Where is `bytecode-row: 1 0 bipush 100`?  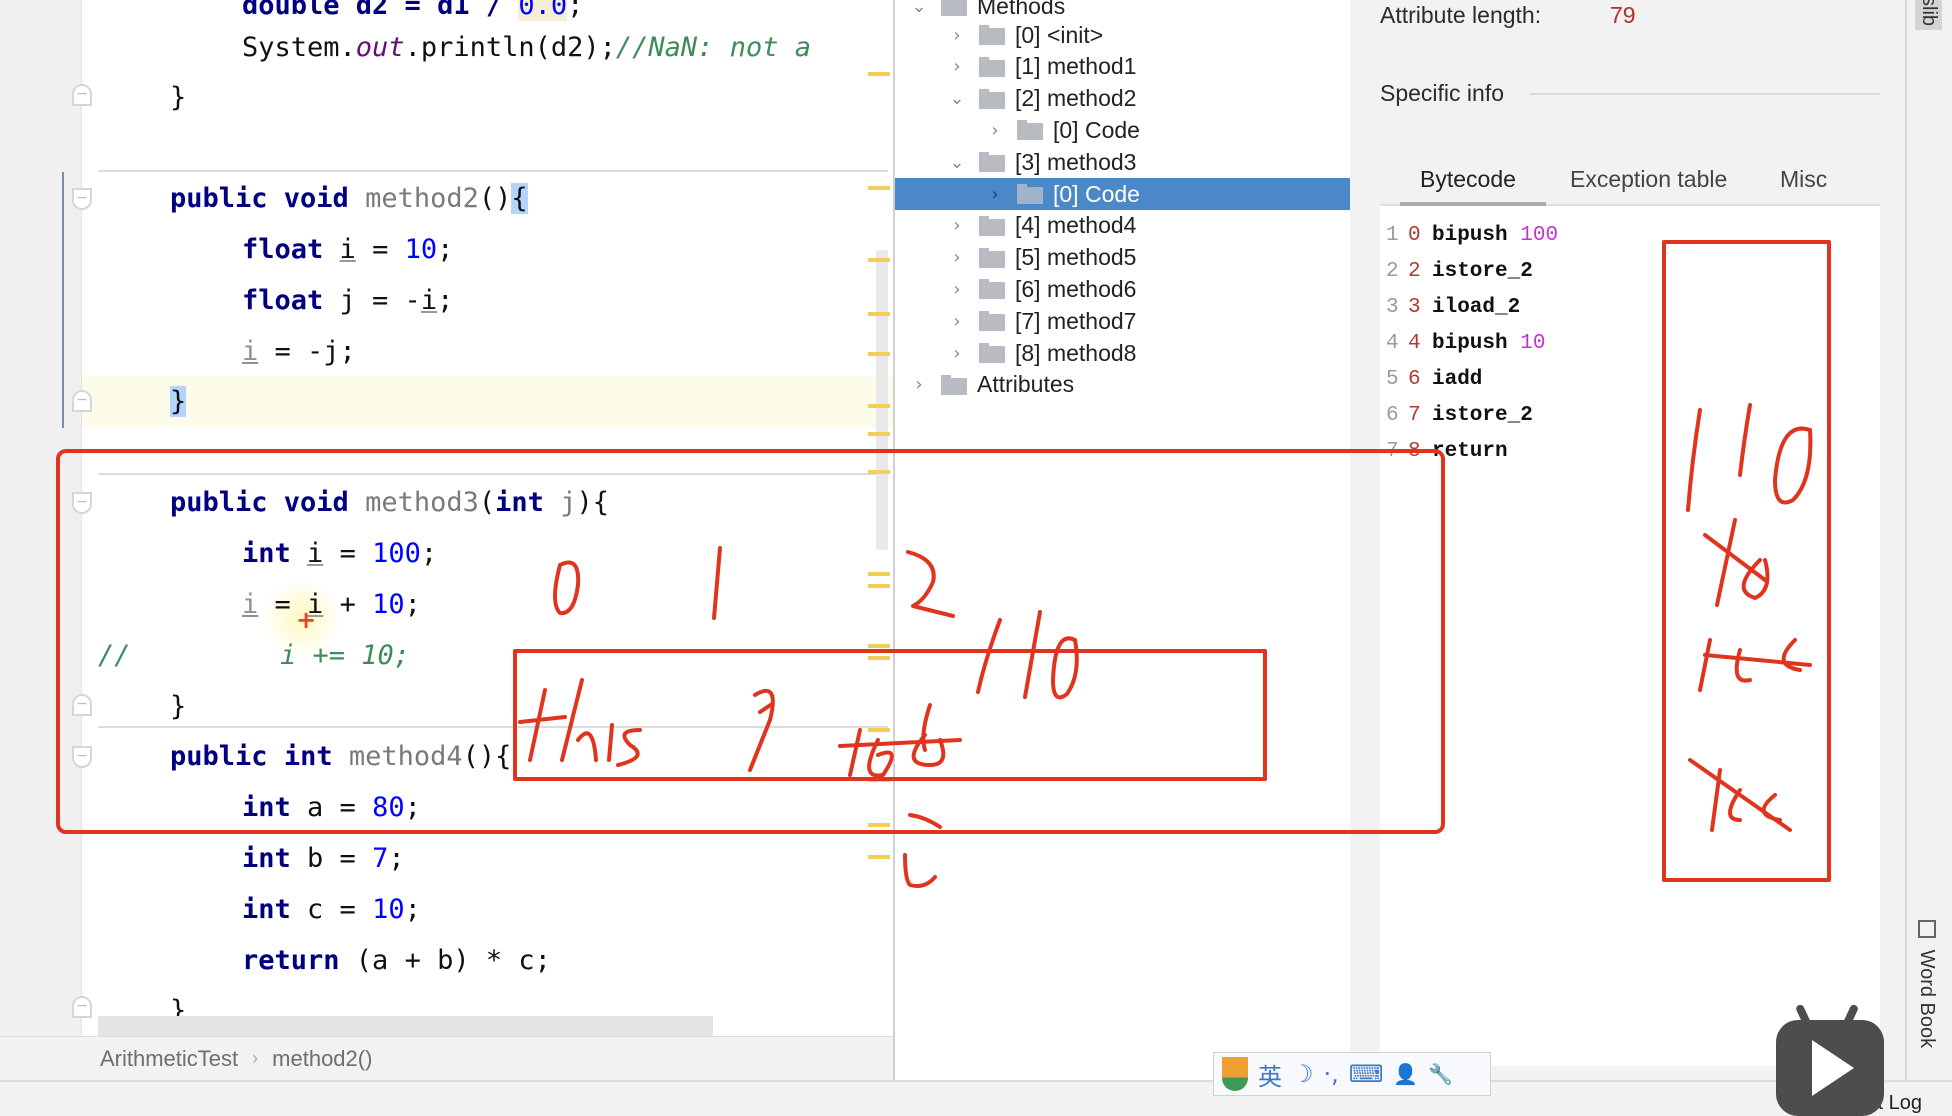 bytecode-row: 1 0 bipush 100 is located at coordinates (1469, 236).